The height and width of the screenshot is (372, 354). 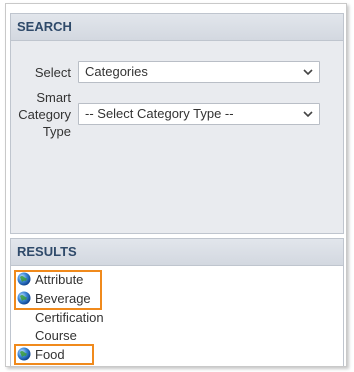 I want to click on smart-label-line3: Type, so click(x=56, y=131).